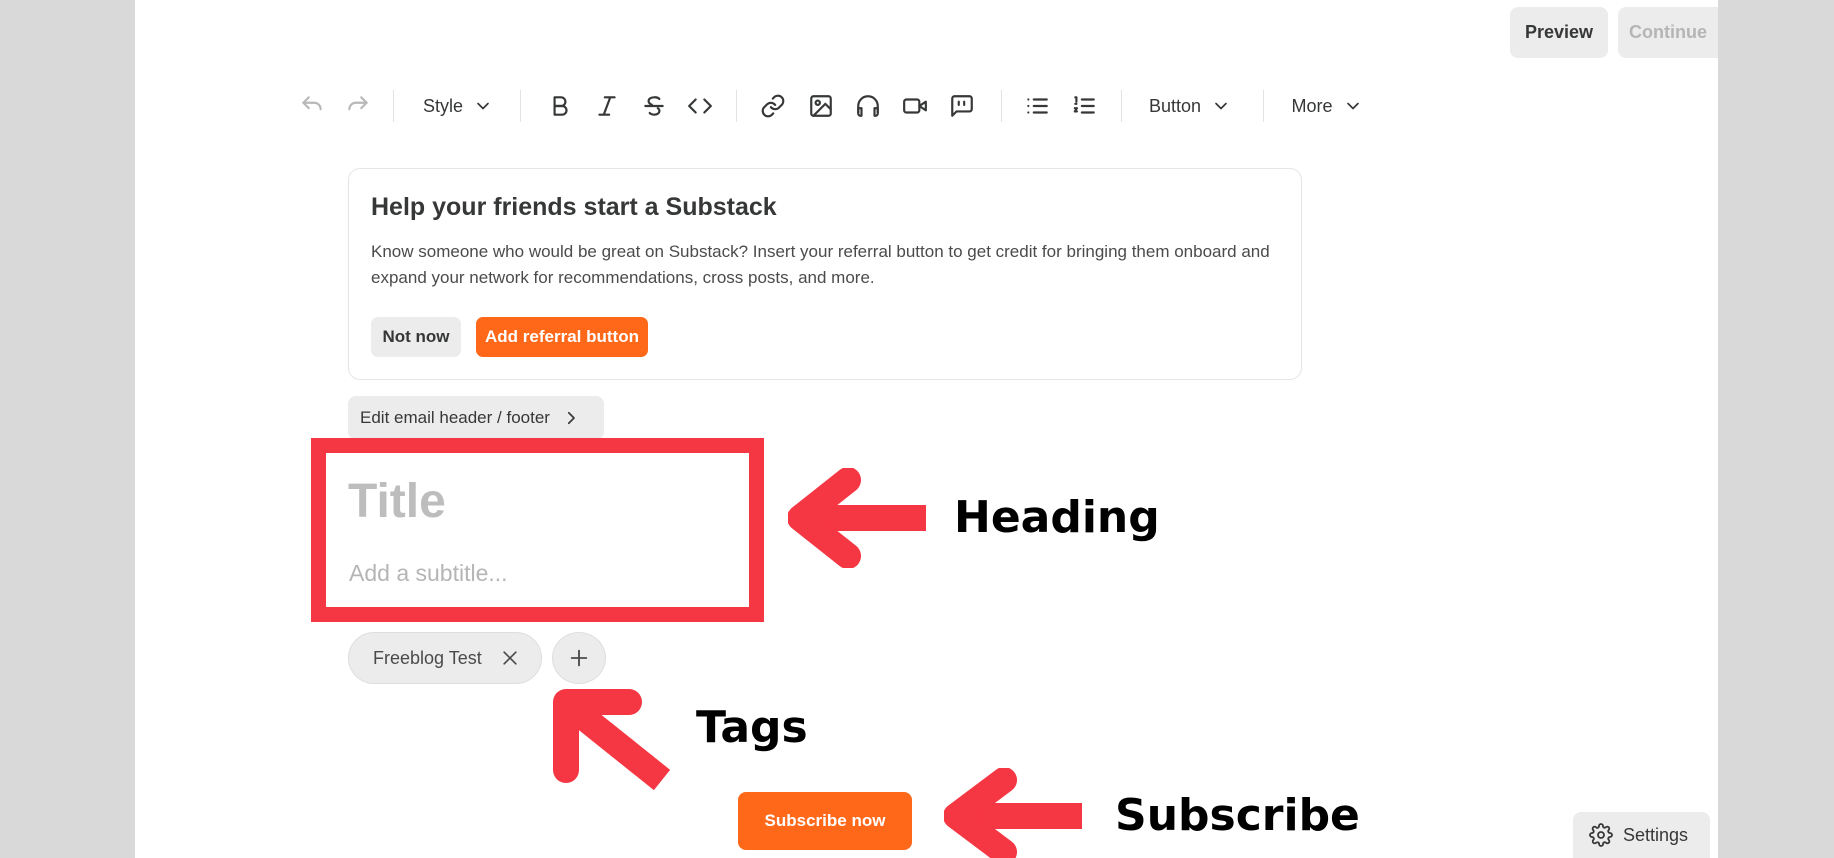  I want to click on add-tag-button, so click(579, 658).